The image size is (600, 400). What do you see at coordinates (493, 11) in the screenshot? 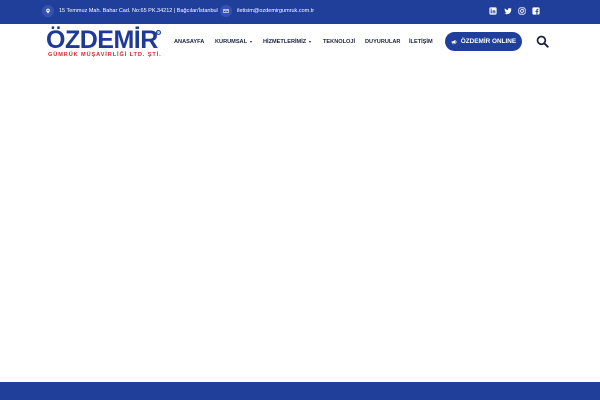
I see `linkedin-icon` at bounding box center [493, 11].